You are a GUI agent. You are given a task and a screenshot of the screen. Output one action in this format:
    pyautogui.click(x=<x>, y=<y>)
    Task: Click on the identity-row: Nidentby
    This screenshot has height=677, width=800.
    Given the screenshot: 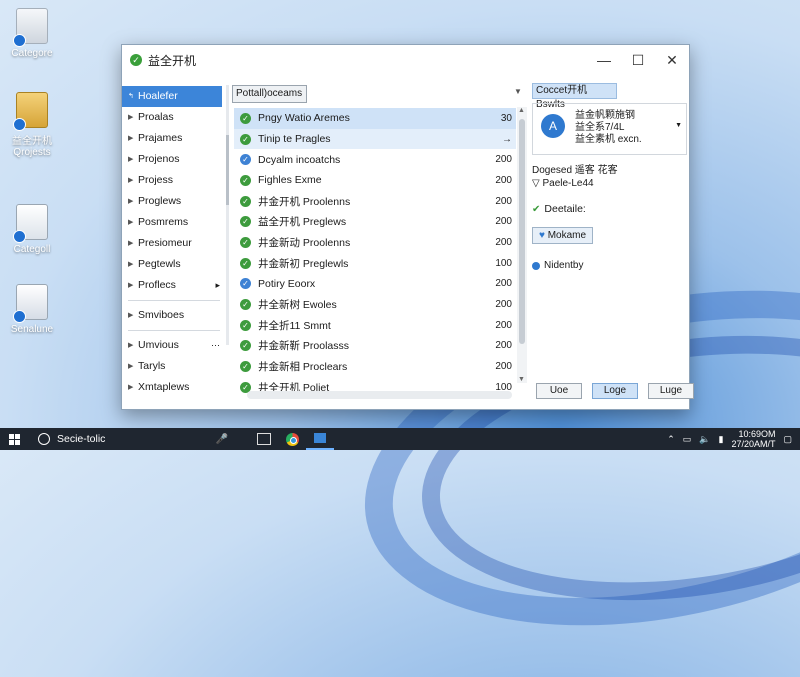 What is the action you would take?
    pyautogui.click(x=609, y=265)
    